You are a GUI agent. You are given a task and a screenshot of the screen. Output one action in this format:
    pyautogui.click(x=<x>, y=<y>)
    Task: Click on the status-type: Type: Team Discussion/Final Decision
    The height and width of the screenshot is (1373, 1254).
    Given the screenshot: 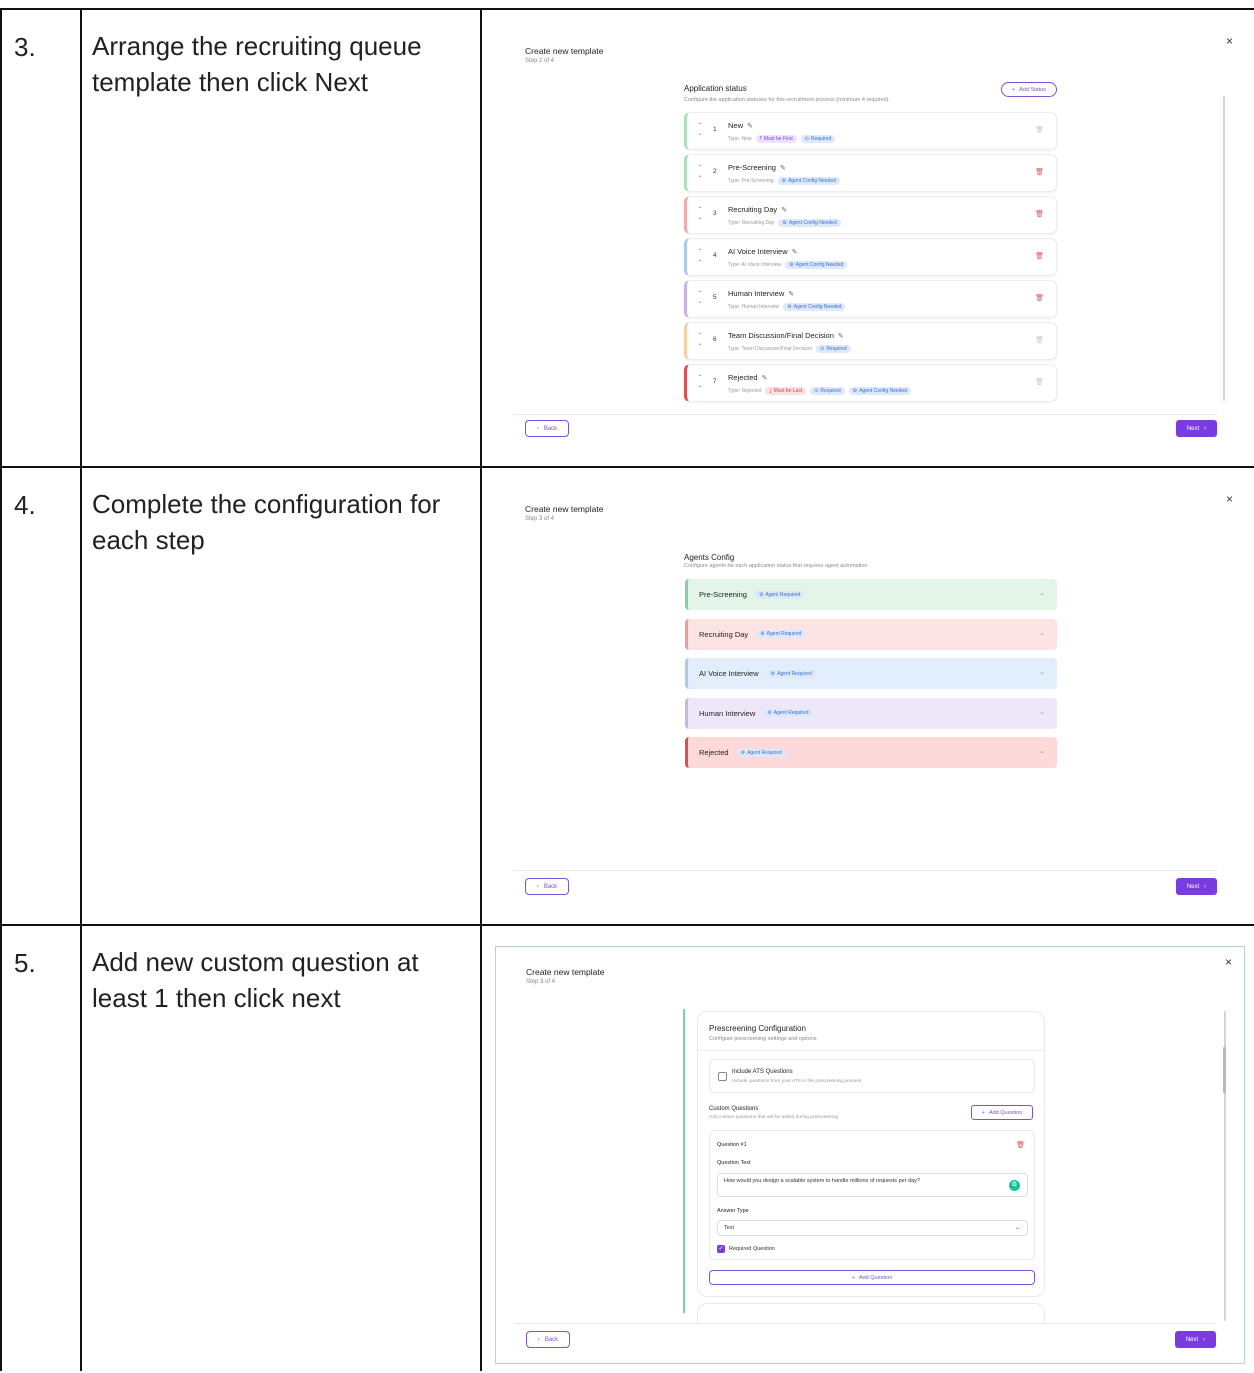 What is the action you would take?
    pyautogui.click(x=770, y=349)
    